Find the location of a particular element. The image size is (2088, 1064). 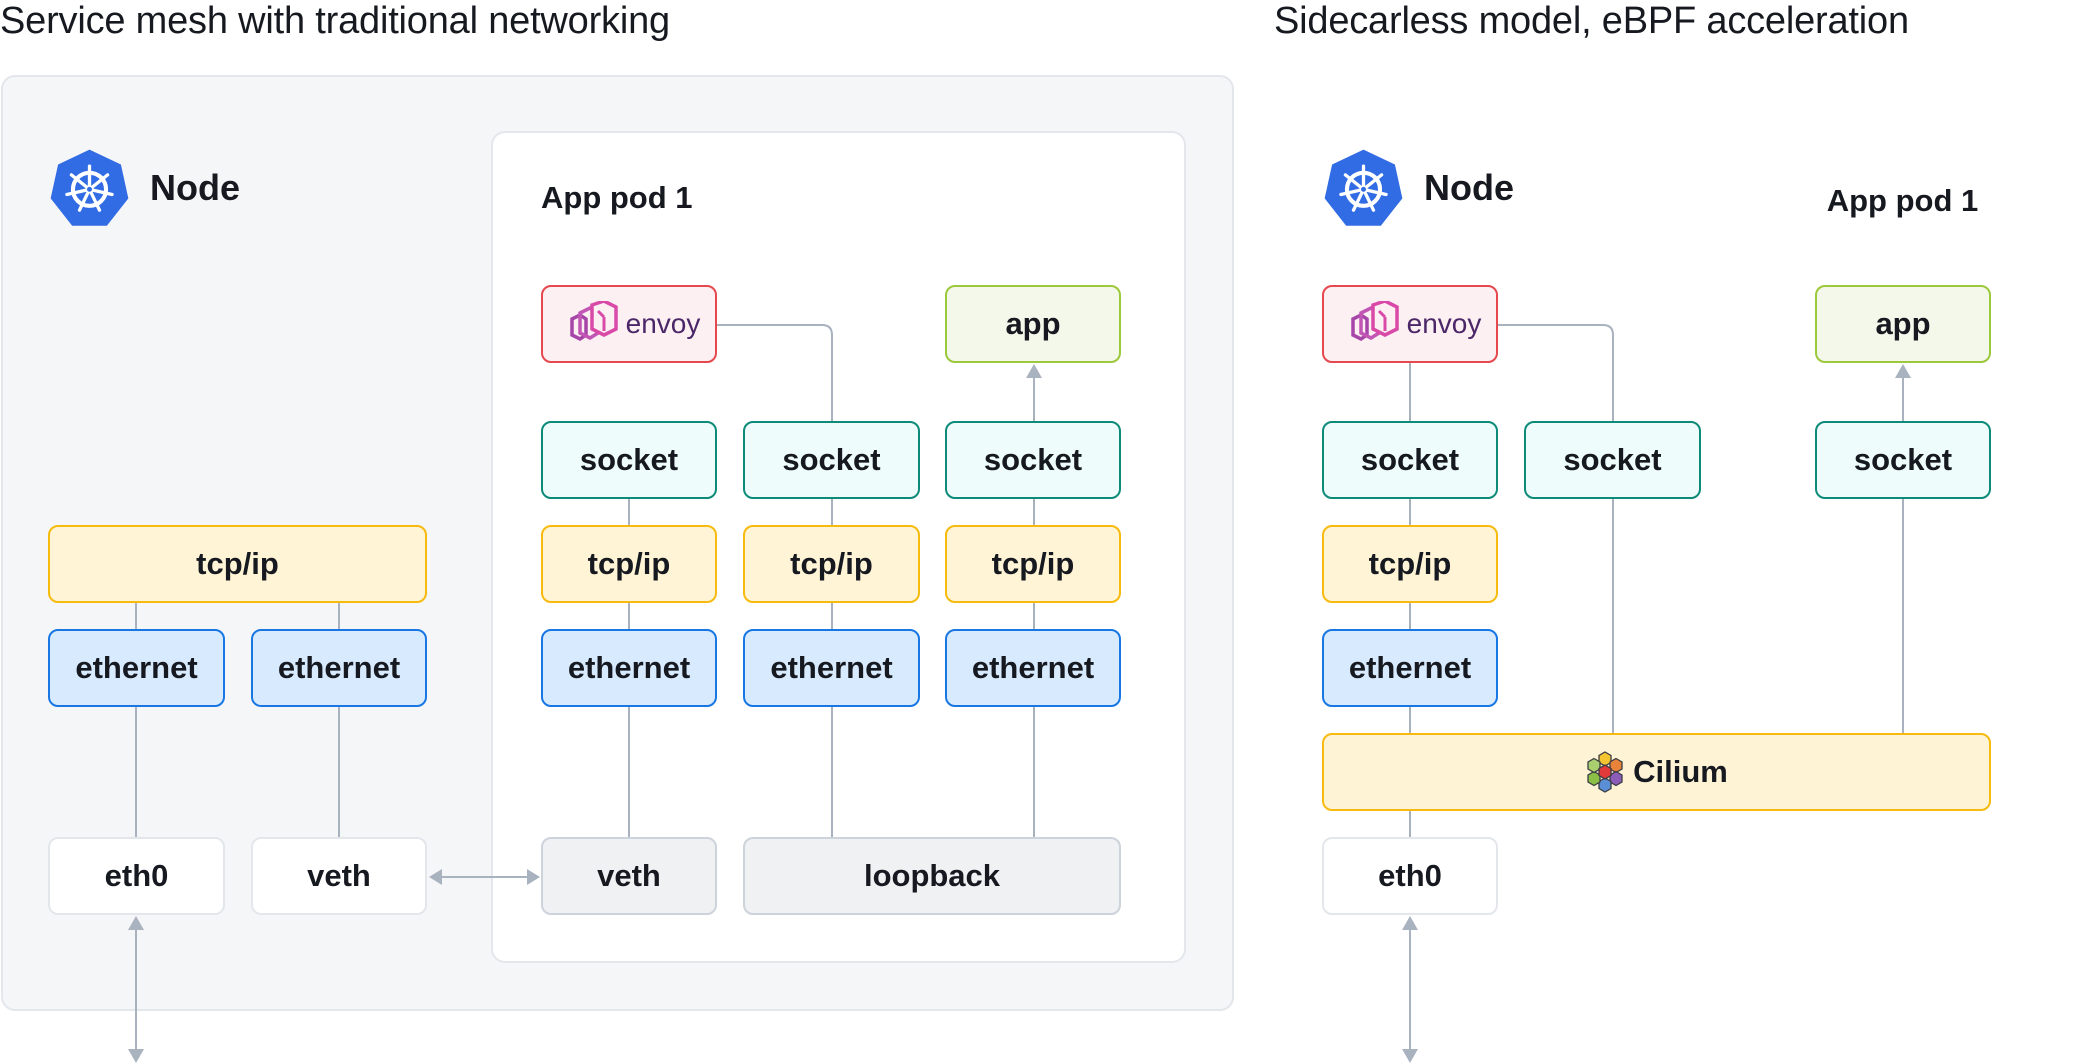

left-veth: veth is located at coordinates (339, 876).